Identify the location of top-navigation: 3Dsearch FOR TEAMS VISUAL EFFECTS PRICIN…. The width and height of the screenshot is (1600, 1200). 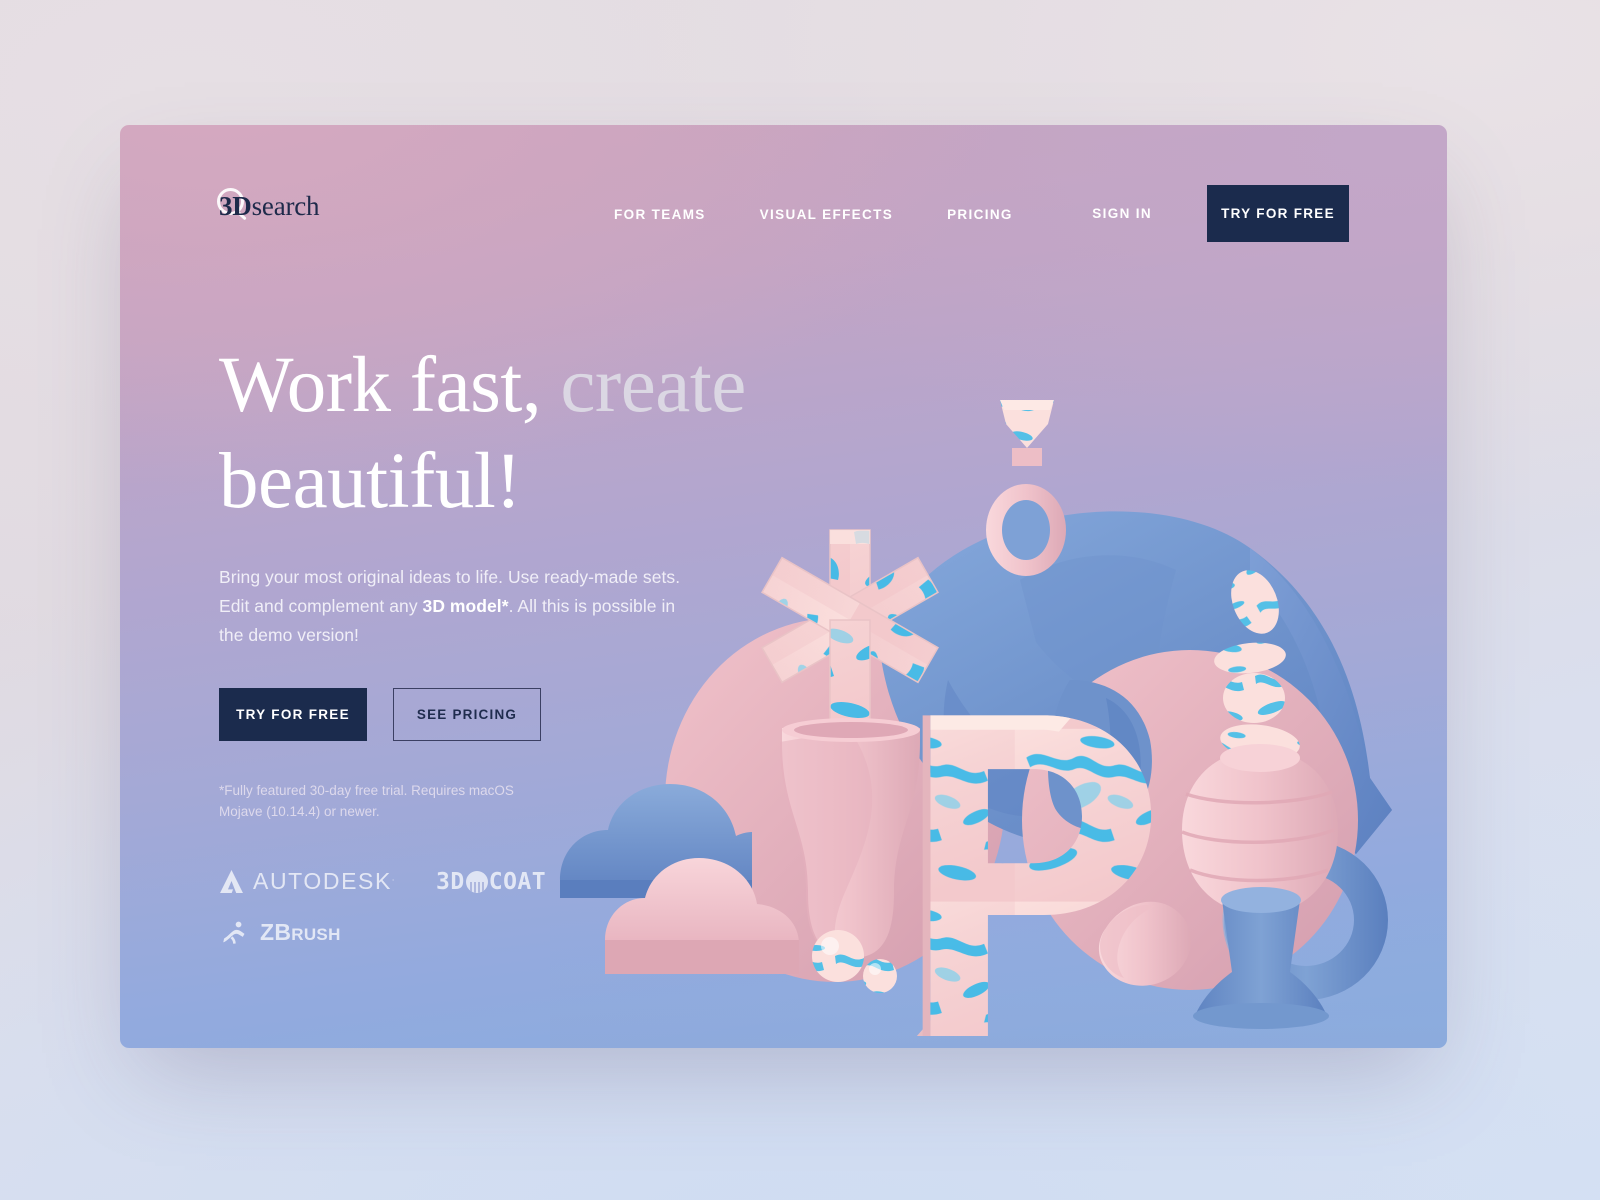
(783, 205).